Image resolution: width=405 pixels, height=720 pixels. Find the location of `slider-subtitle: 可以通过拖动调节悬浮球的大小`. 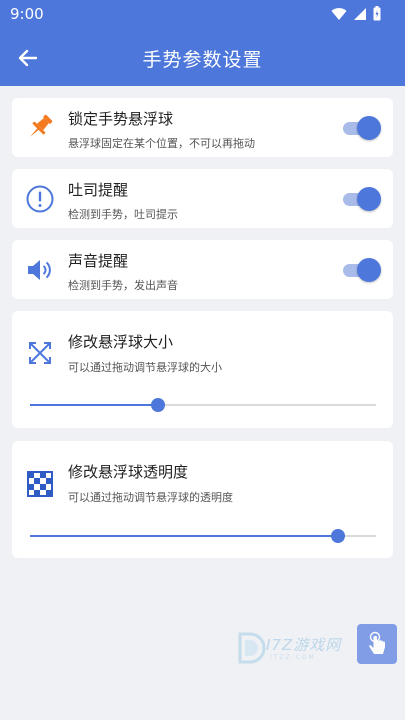

slider-subtitle: 可以通过拖动调节悬浮球的大小 is located at coordinates (145, 367).